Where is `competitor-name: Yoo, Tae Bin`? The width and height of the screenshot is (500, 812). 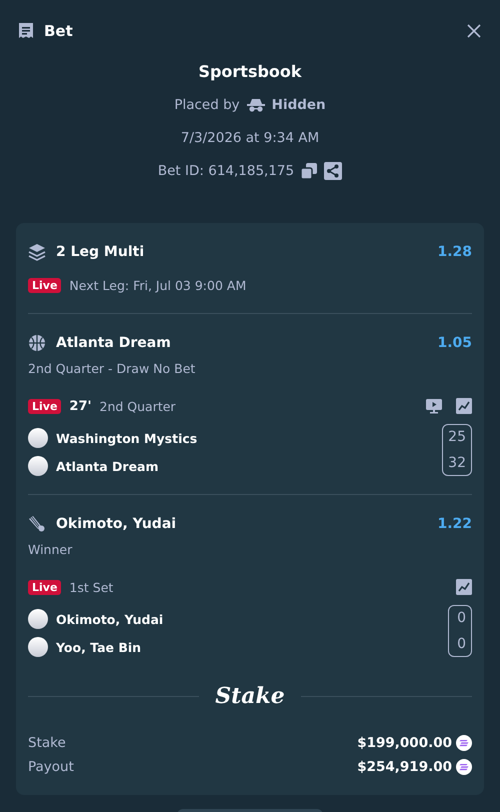
competitor-name: Yoo, Tae Bin is located at coordinates (99, 647).